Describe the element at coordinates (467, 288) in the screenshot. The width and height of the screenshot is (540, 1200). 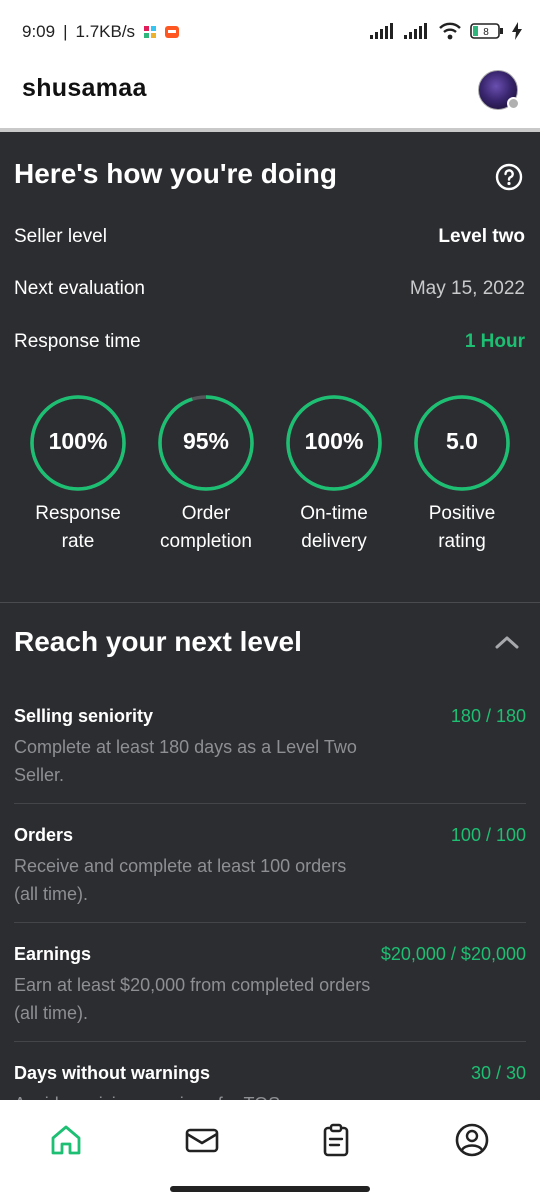
I see `next-evaluation-value: May 15, 2022` at that location.